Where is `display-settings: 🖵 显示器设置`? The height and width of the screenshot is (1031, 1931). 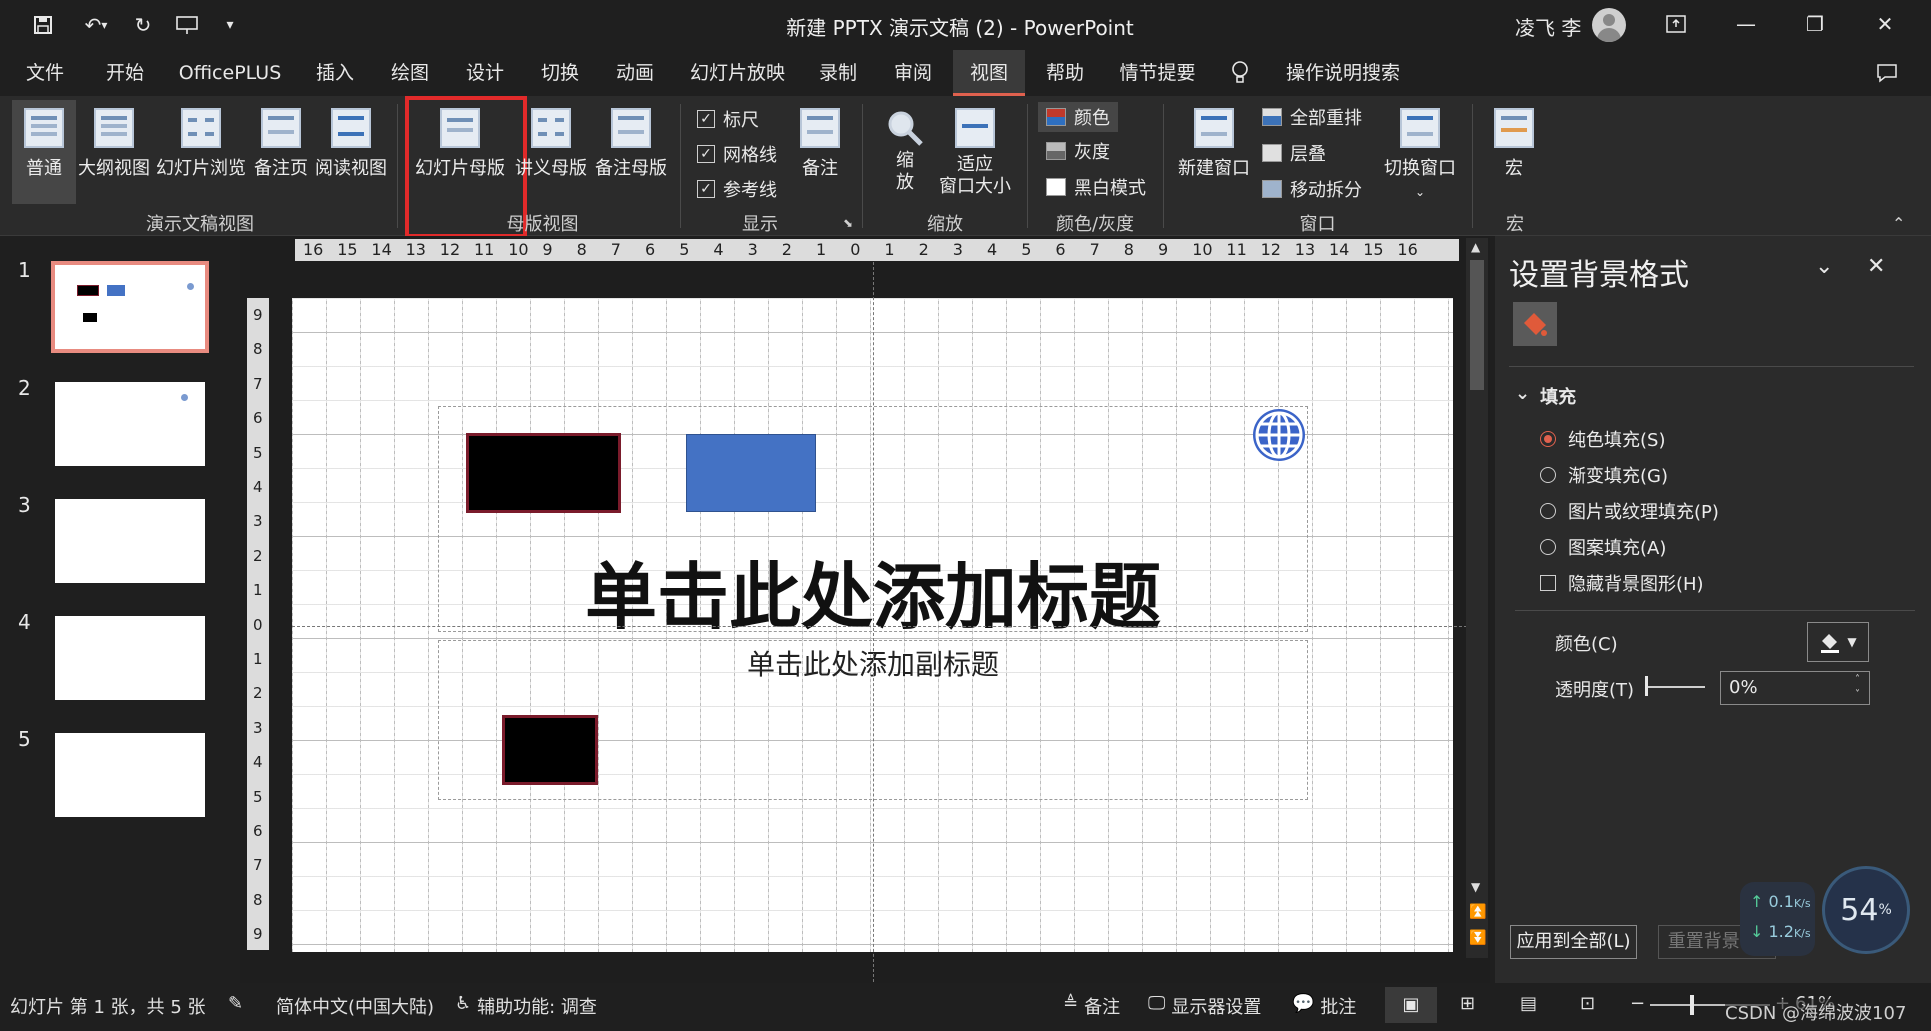 display-settings: 🖵 显示器设置 is located at coordinates (1204, 1006).